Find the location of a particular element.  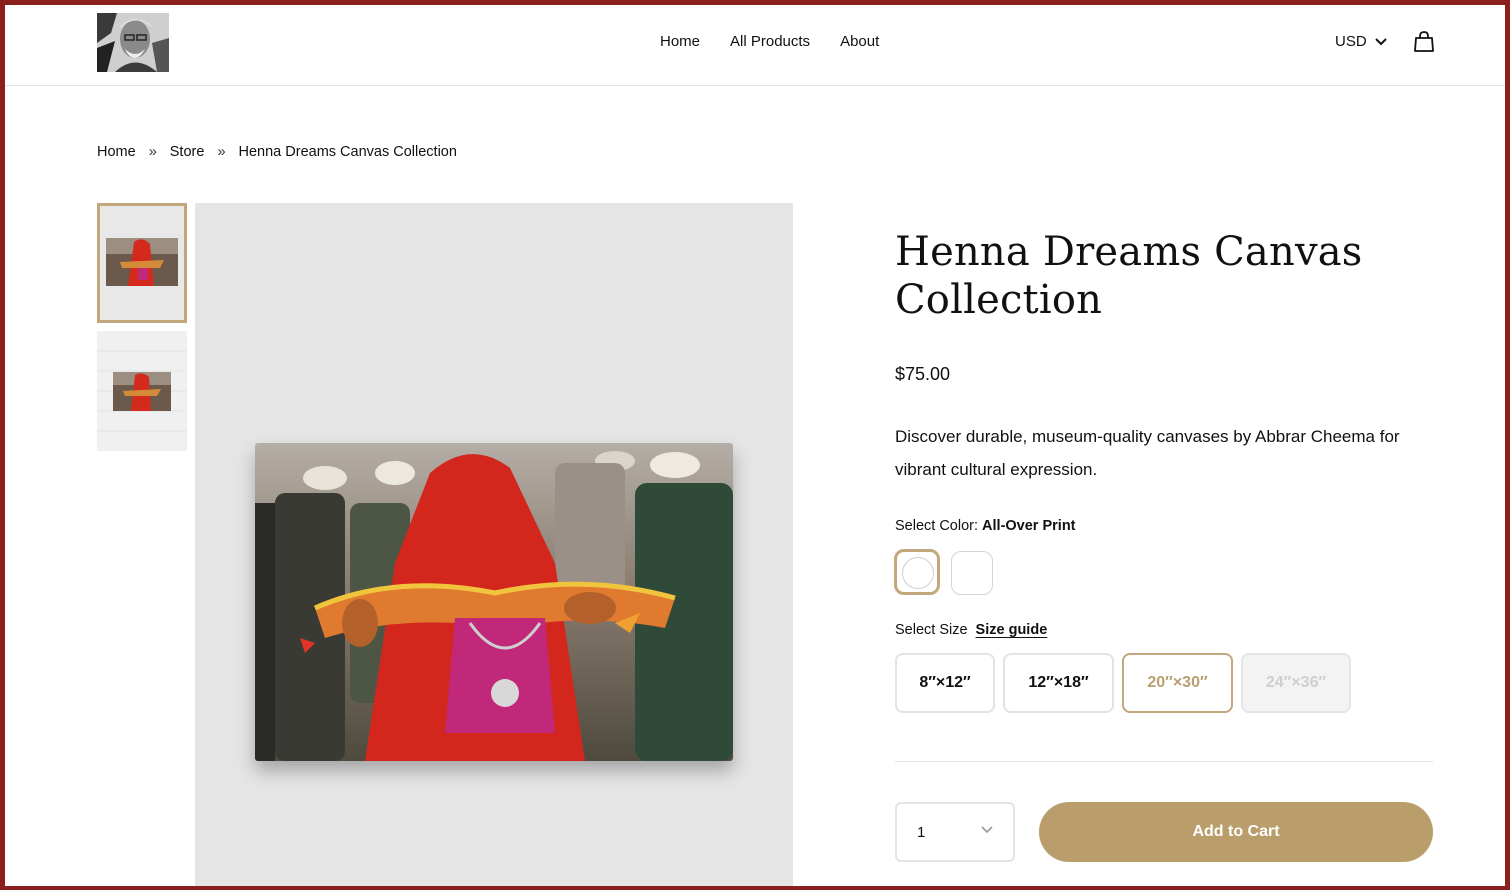

shopping-bag-icon is located at coordinates (1424, 42).